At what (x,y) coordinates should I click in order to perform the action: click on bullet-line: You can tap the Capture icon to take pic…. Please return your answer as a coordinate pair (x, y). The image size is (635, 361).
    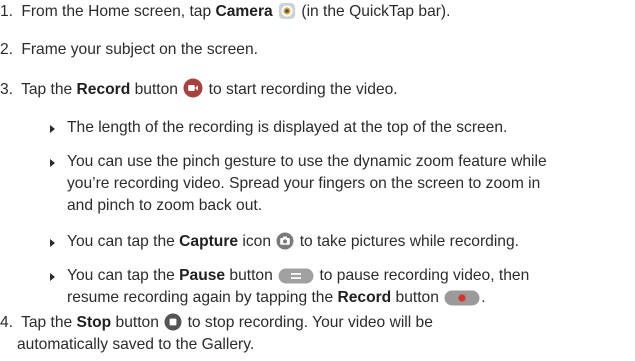
    Looking at the image, I should click on (348, 242).